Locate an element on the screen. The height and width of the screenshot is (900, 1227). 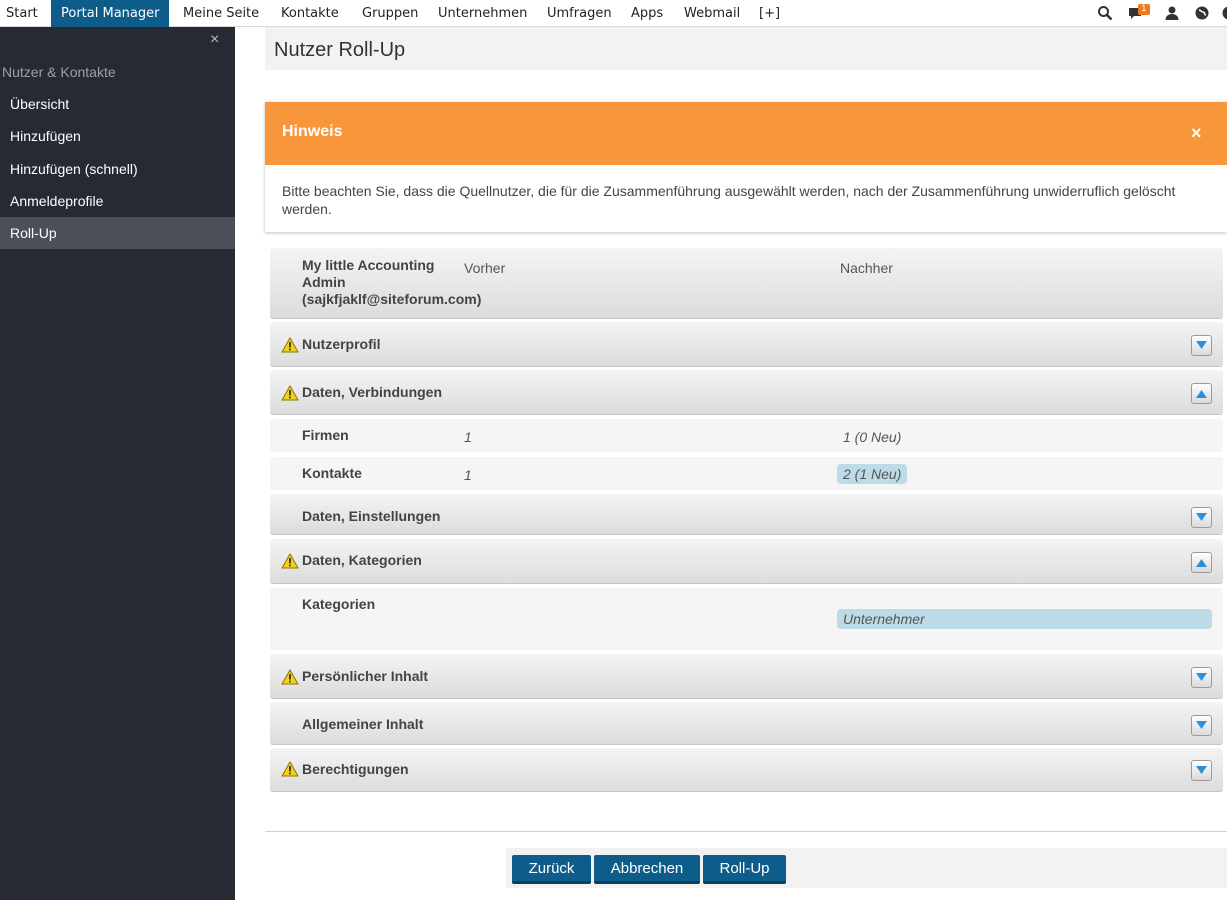
row-label: Firmen is located at coordinates (325, 435).